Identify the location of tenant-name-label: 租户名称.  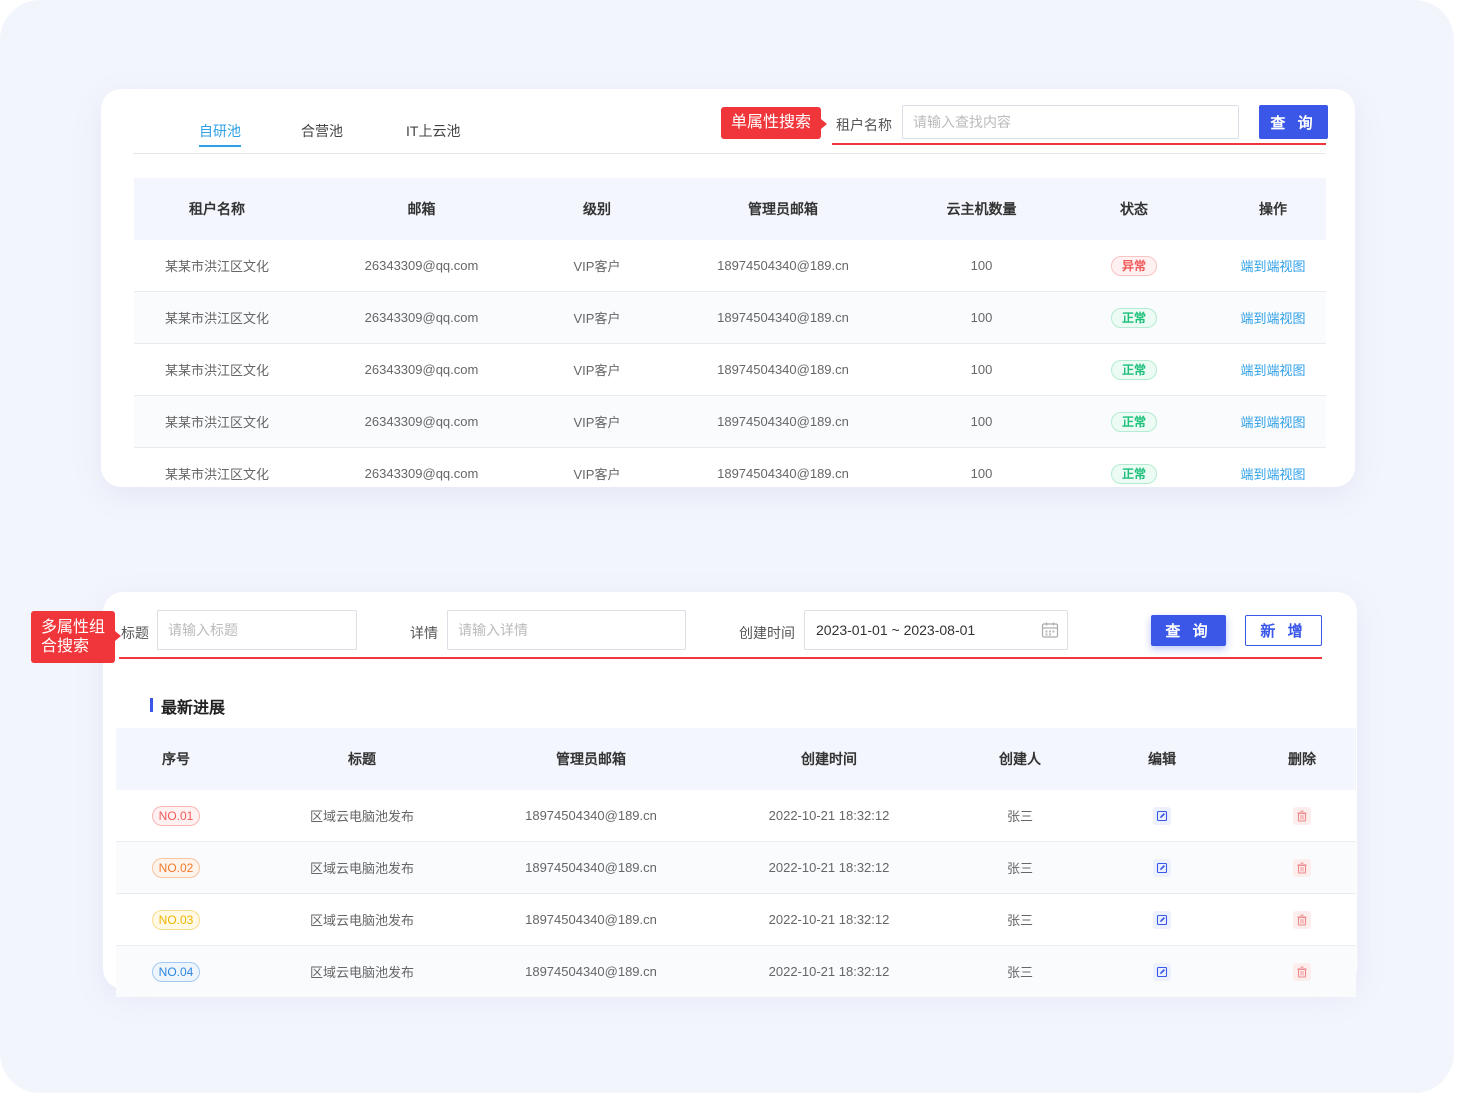
(864, 125).